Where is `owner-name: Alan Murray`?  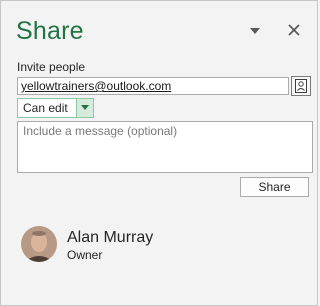
owner-name: Alan Murray is located at coordinates (110, 237).